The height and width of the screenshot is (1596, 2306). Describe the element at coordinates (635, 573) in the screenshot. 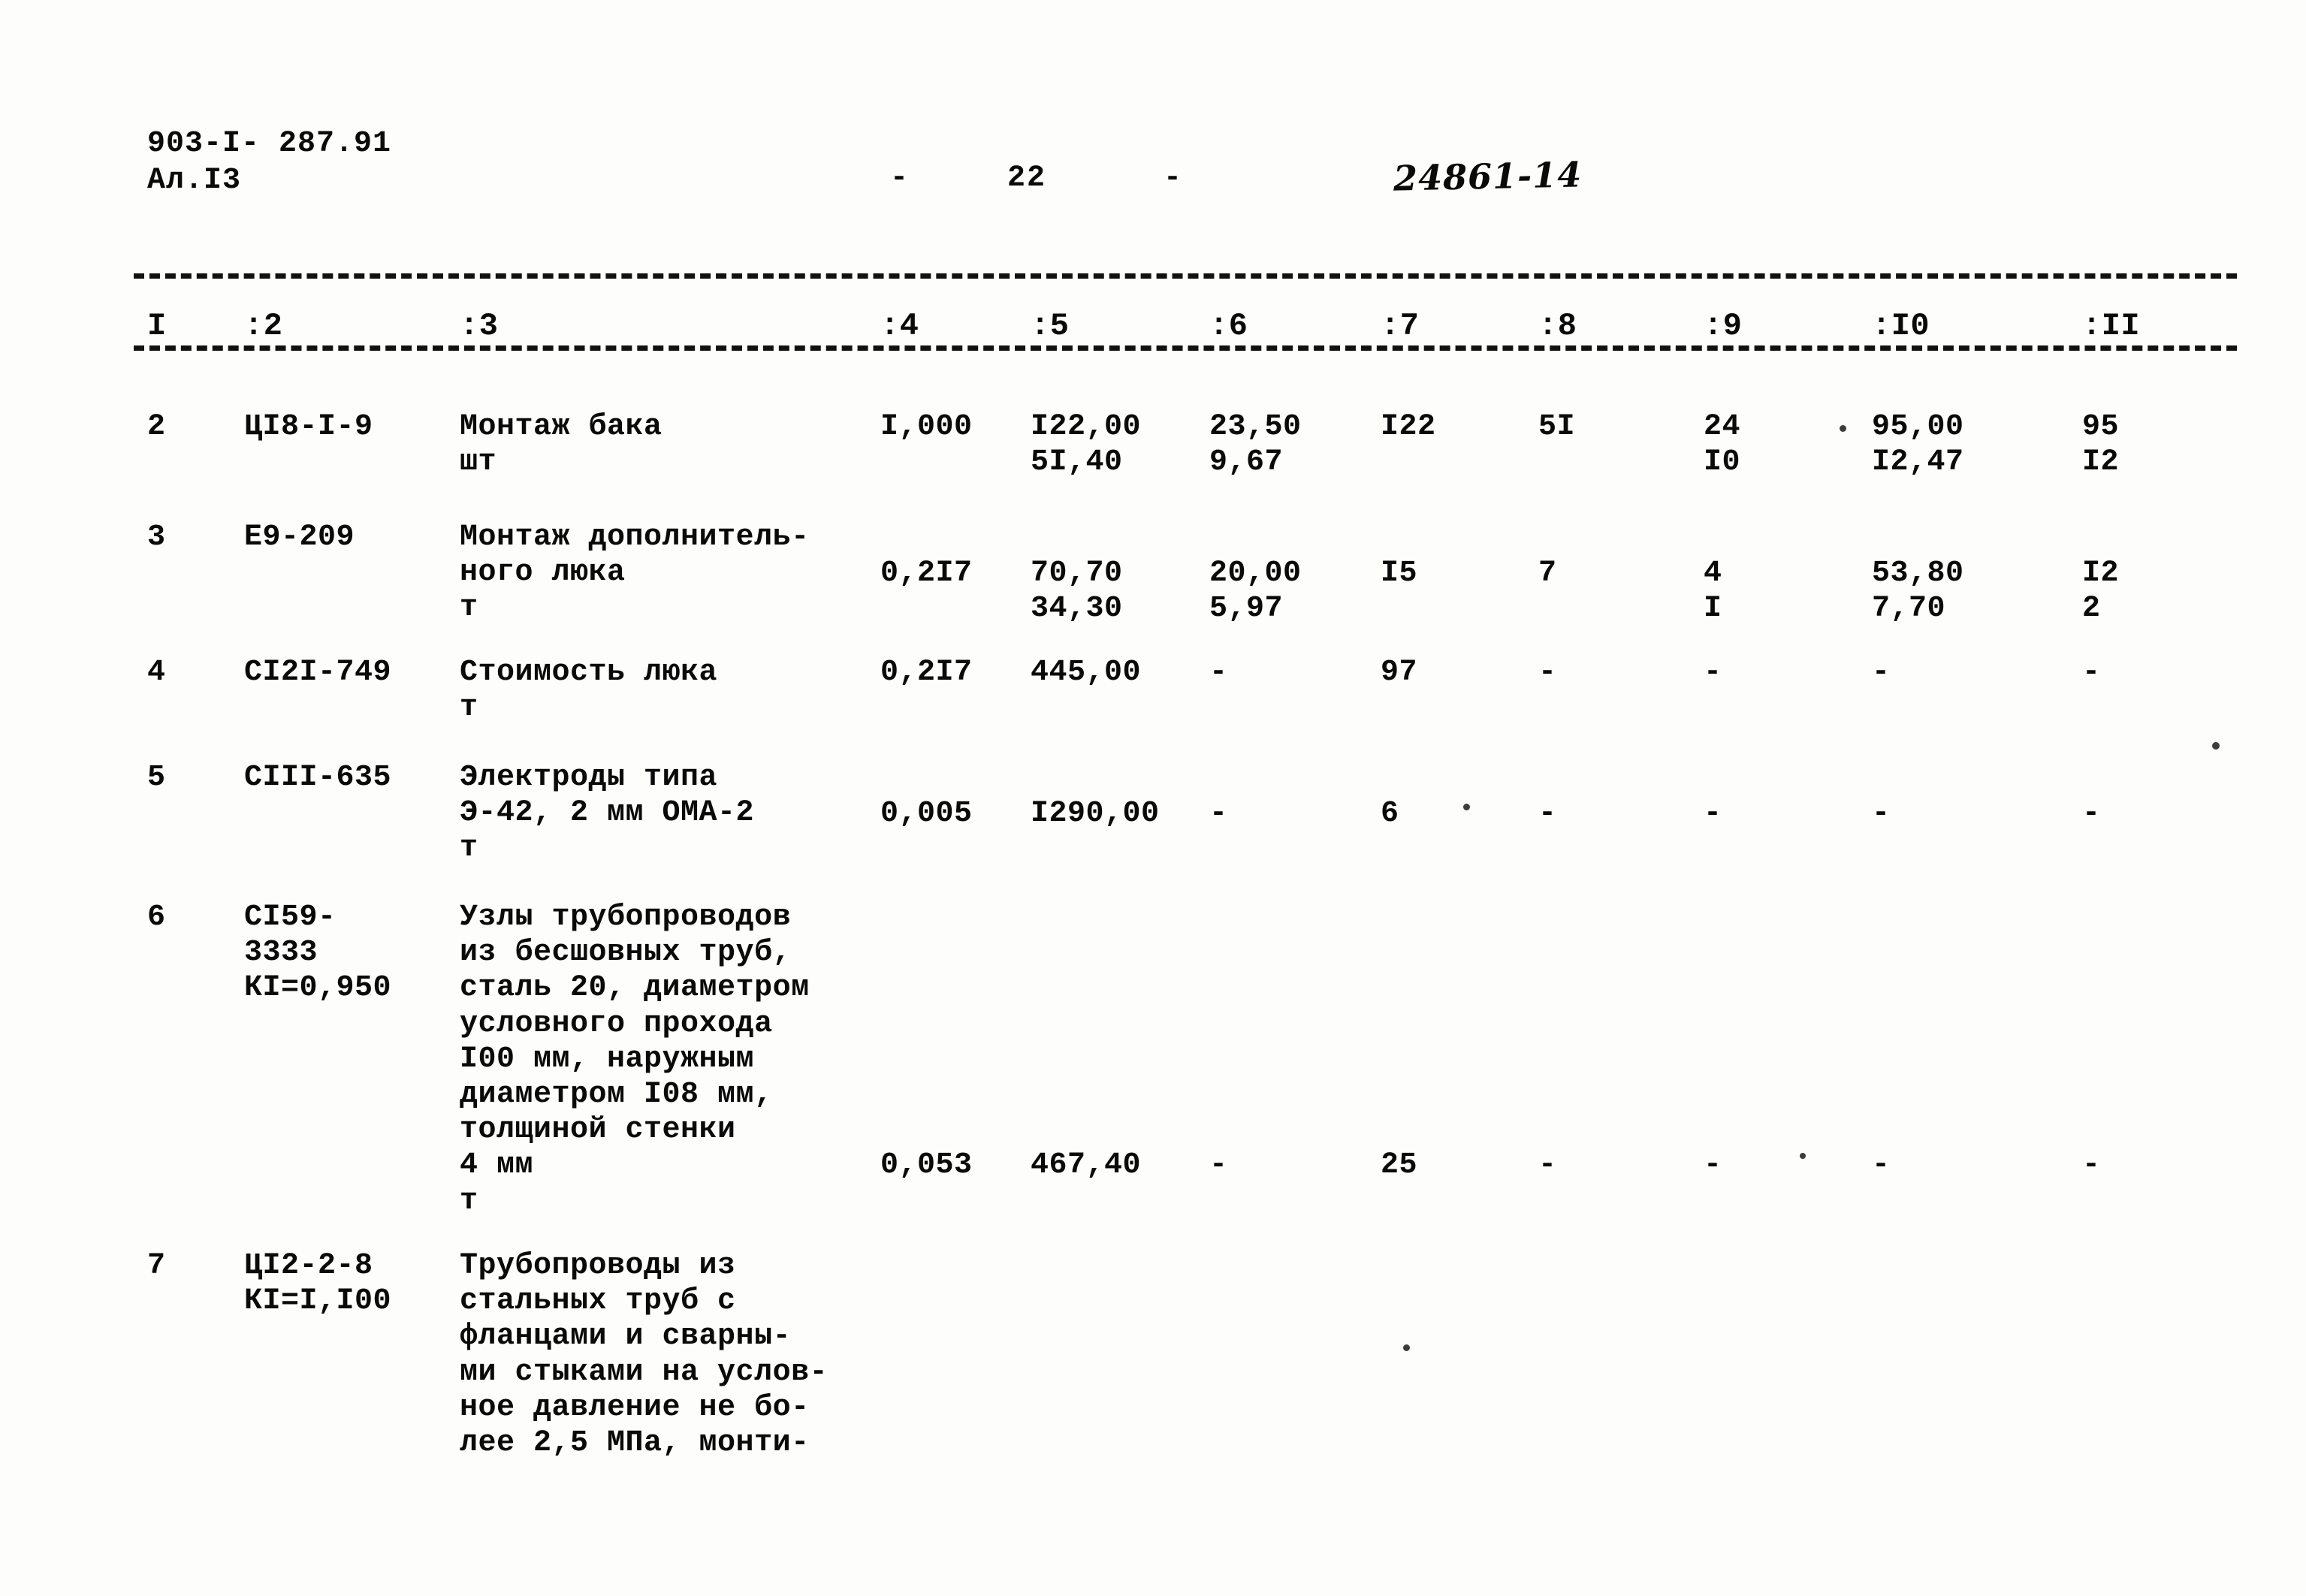

I see `row-cell-description: Монтаж дополнитель- ного люка т` at that location.